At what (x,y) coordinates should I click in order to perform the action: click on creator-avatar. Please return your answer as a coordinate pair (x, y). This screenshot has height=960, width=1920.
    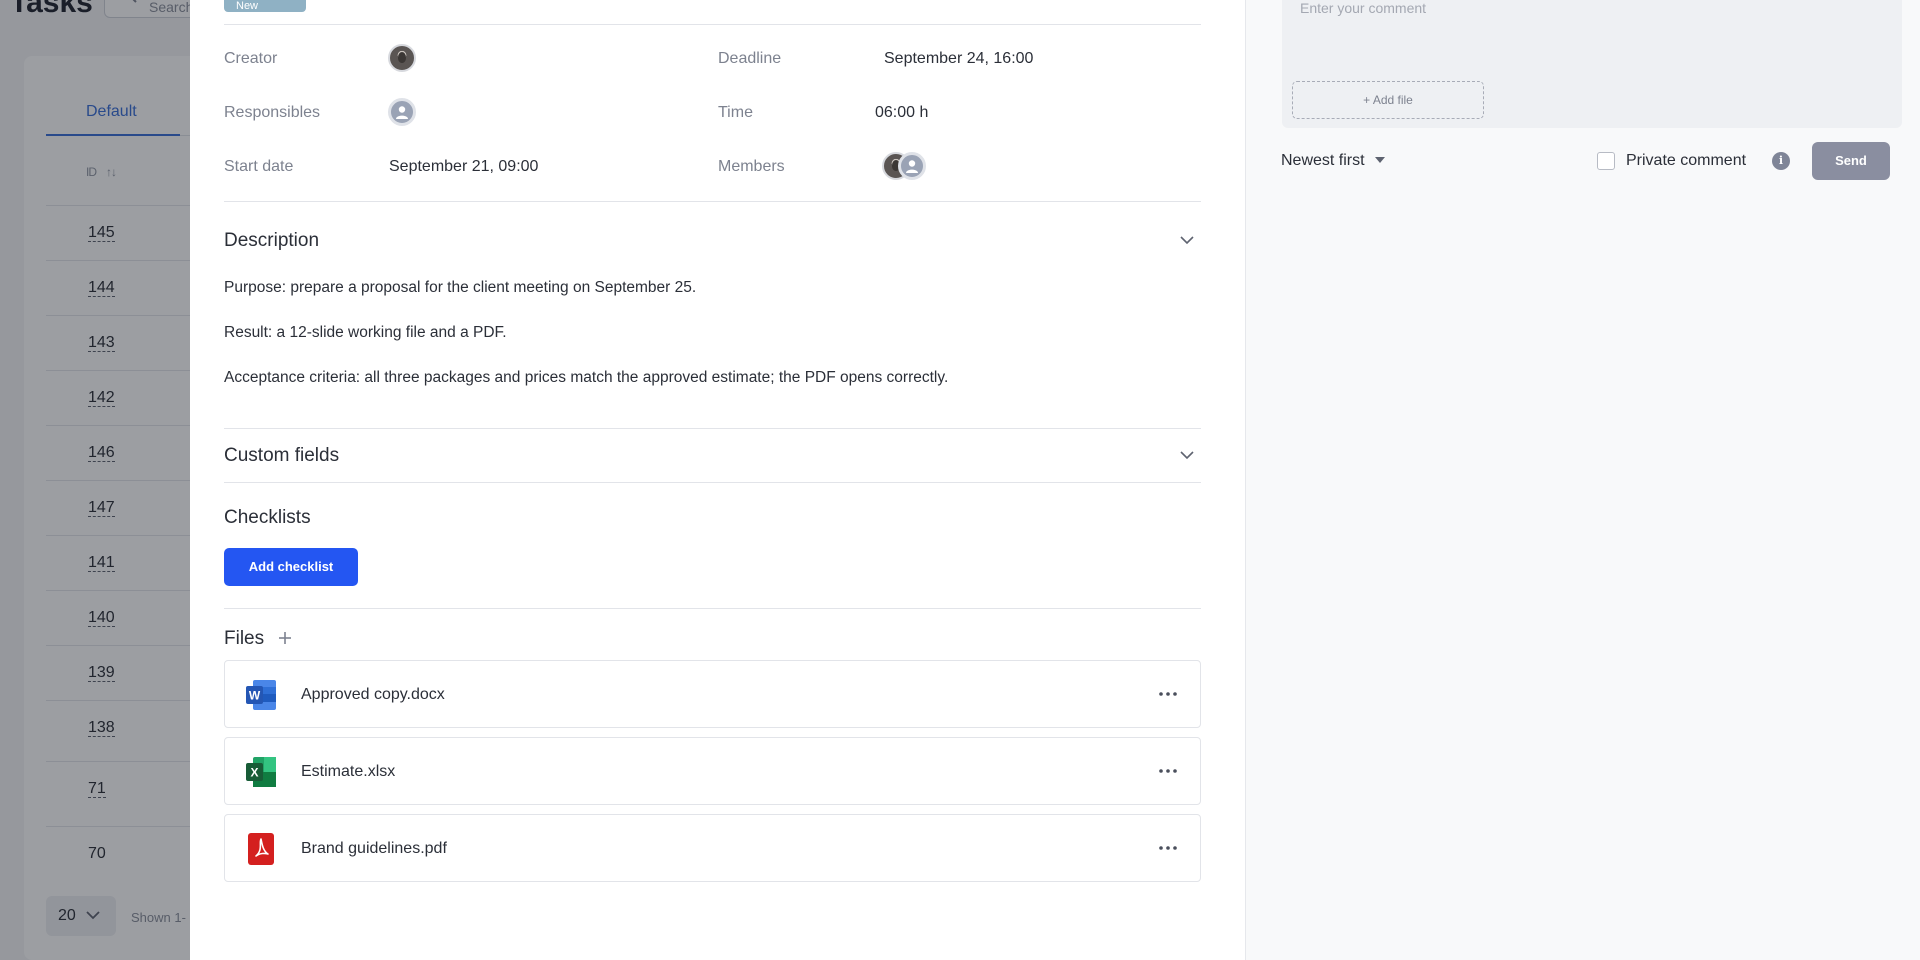
    Looking at the image, I should click on (402, 58).